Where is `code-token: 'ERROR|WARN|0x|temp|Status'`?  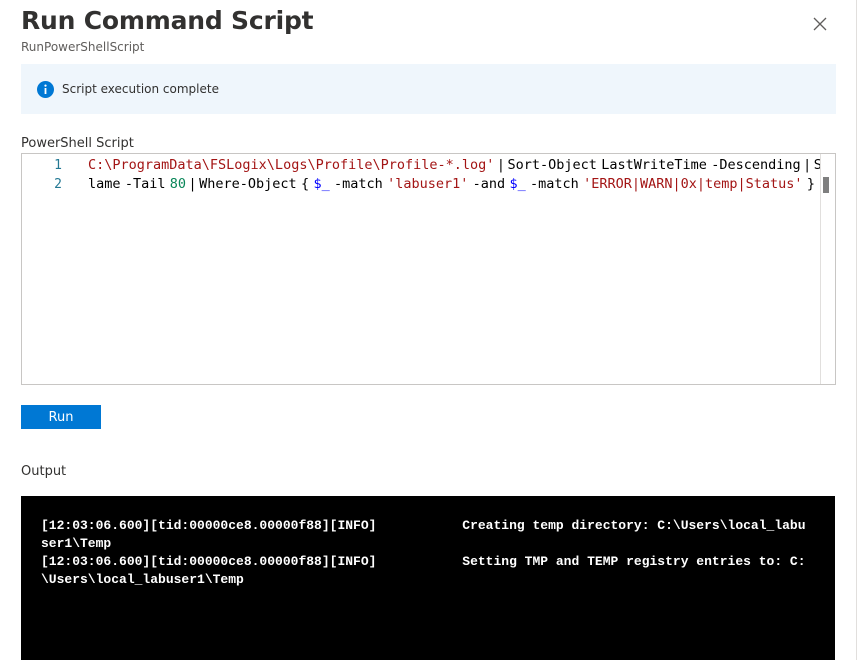 code-token: 'ERROR|WARN|0x|temp|Status' is located at coordinates (693, 184).